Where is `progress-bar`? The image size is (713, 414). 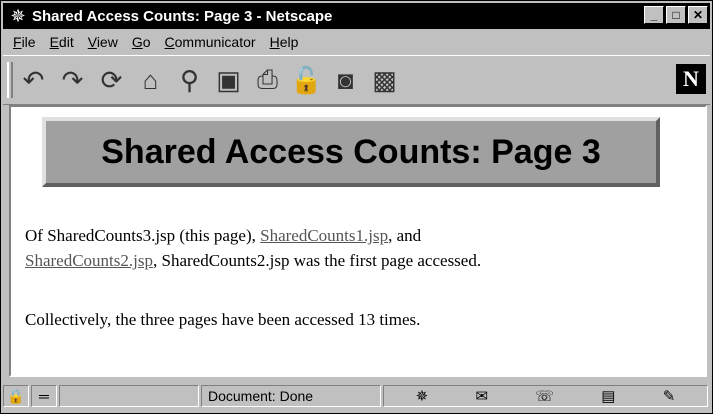
progress-bar is located at coordinates (129, 396).